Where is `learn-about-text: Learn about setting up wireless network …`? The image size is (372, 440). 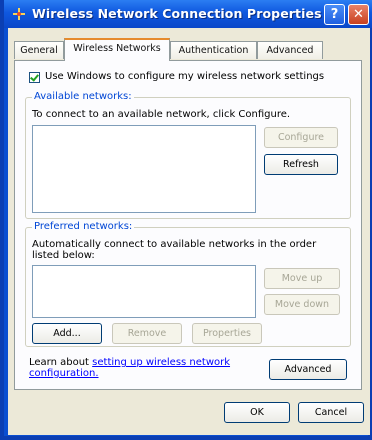 learn-about-text: Learn about setting up wireless network … is located at coordinates (144, 368).